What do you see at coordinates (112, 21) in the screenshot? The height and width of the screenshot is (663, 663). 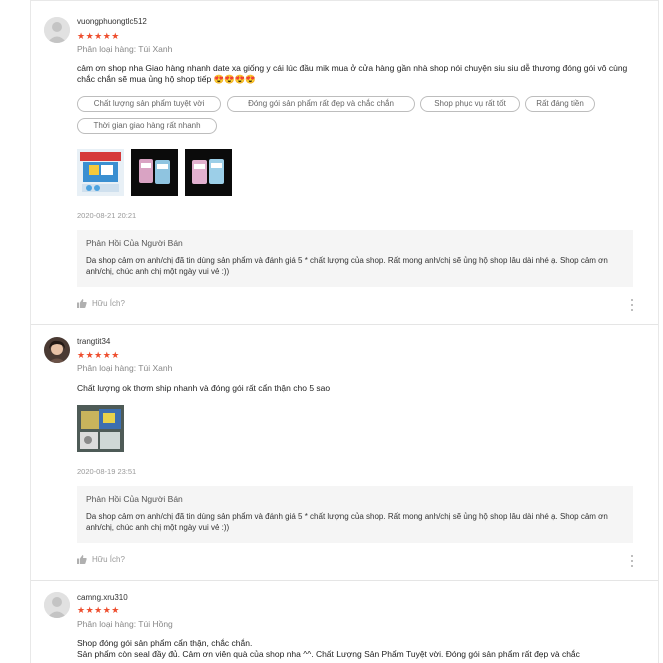 I see `reviewer-username: vuongphuongtlc512` at bounding box center [112, 21].